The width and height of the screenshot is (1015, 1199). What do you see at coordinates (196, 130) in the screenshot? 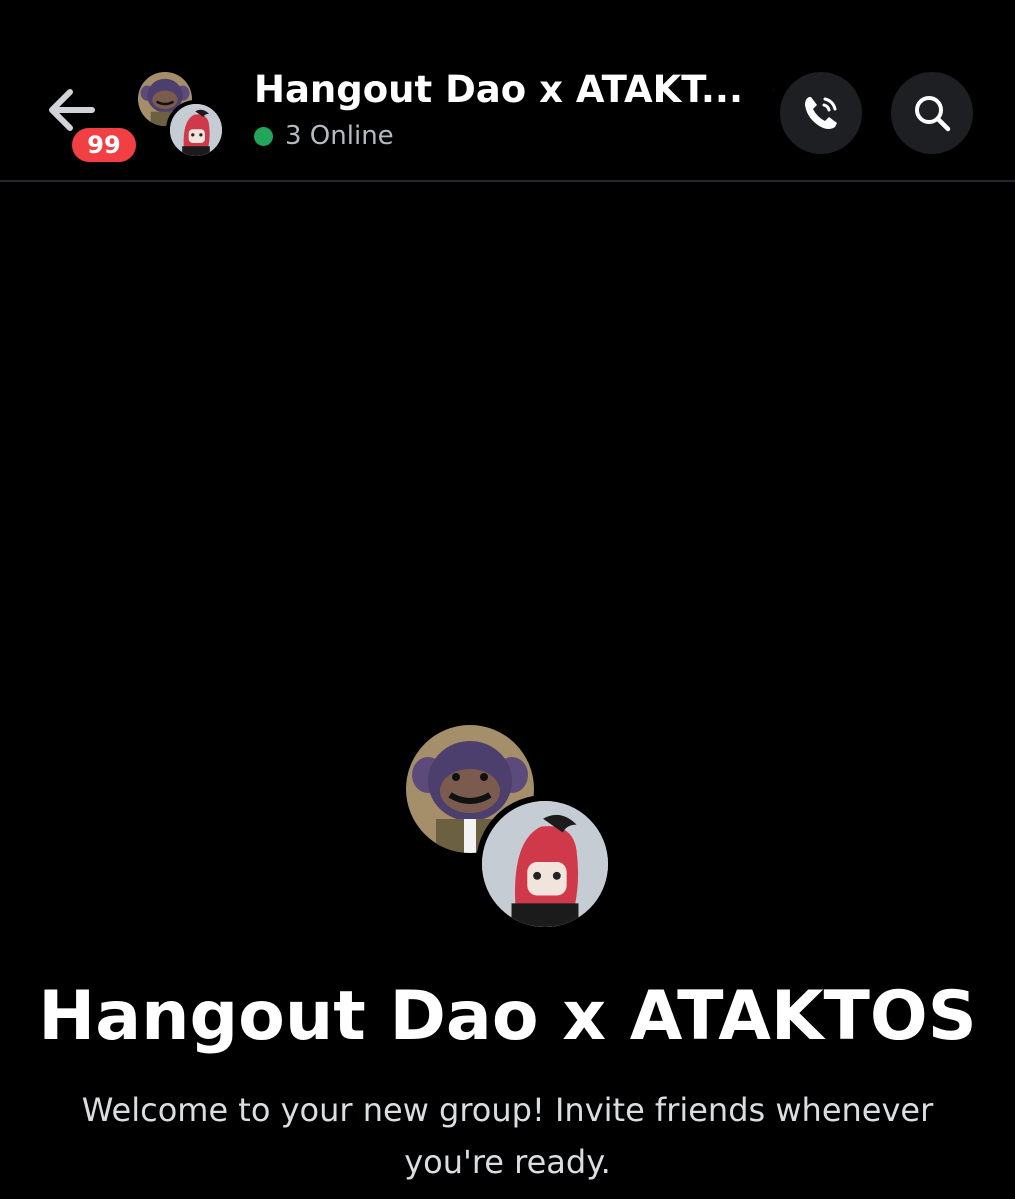
I see `group-avatar-hood` at bounding box center [196, 130].